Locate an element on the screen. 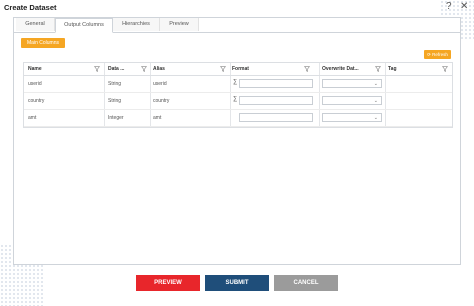  column-header-name: Name is located at coordinates (35, 69).